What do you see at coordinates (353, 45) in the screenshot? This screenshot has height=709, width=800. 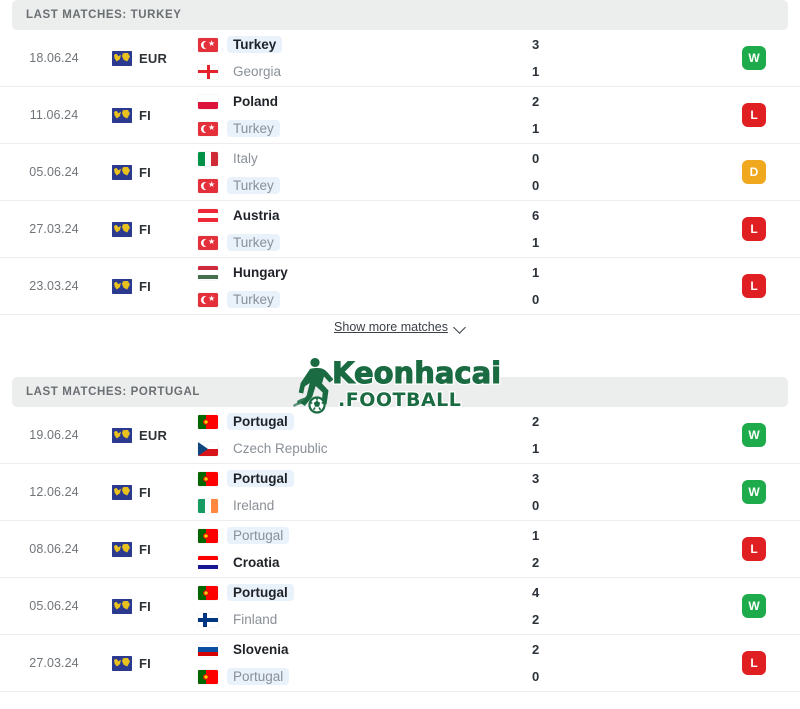 I see `home-team-line: Turkey` at bounding box center [353, 45].